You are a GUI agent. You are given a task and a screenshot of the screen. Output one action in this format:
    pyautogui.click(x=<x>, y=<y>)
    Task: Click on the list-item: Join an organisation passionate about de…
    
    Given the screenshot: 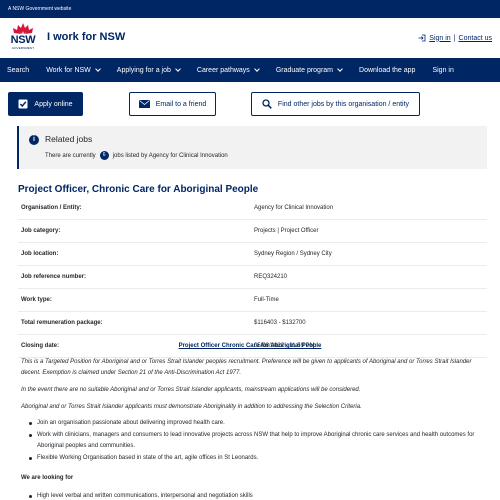 What is the action you would take?
    pyautogui.click(x=254, y=423)
    